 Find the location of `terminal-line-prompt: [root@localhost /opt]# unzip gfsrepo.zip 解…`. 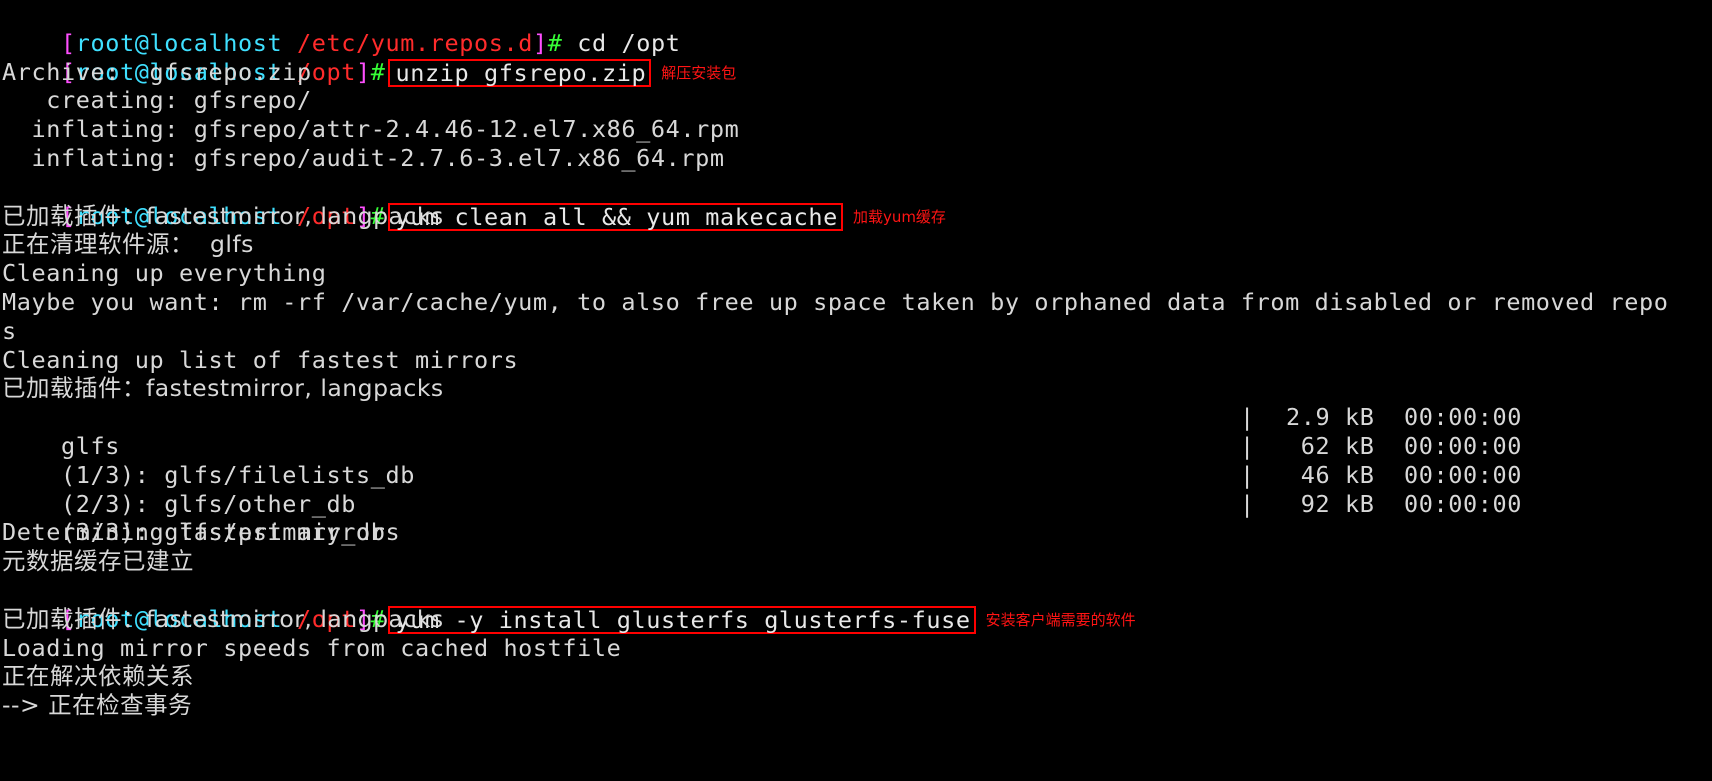

terminal-line-prompt: [root@localhost /opt]# unzip gfsrepo.zip 解… is located at coordinates (856, 58).